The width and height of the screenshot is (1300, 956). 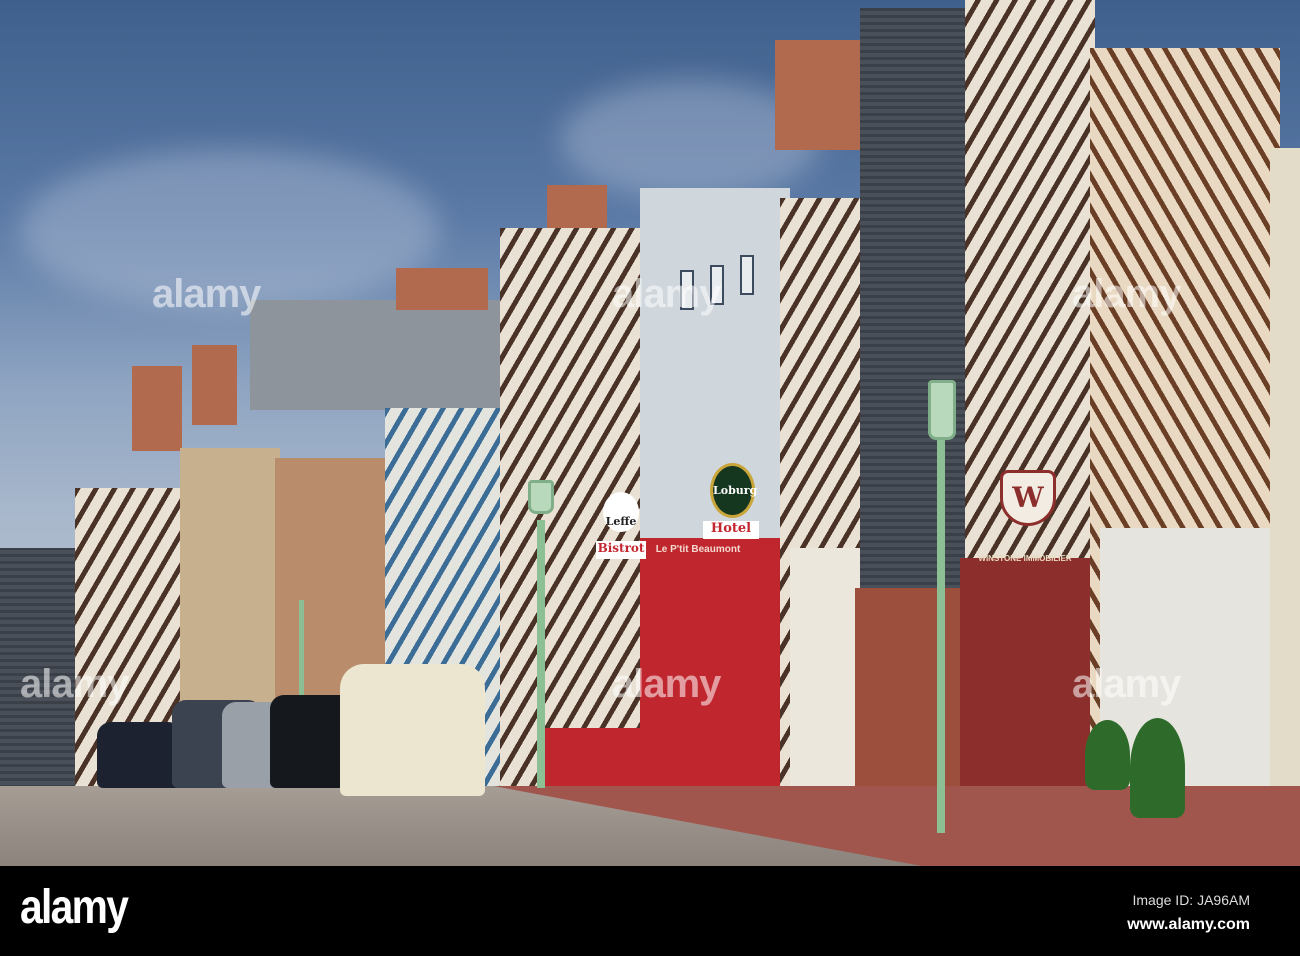 What do you see at coordinates (139, 755) in the screenshot?
I see `car` at bounding box center [139, 755].